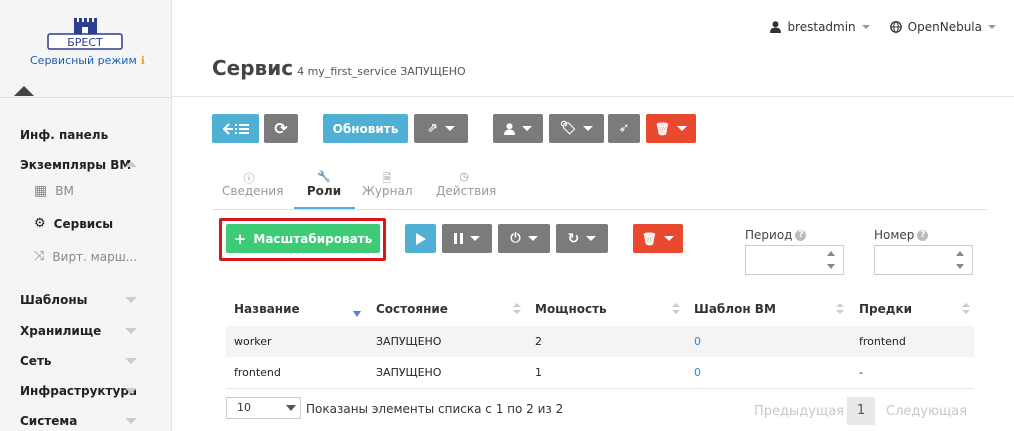  I want to click on share-dropdown-button: ⇗, so click(441, 128).